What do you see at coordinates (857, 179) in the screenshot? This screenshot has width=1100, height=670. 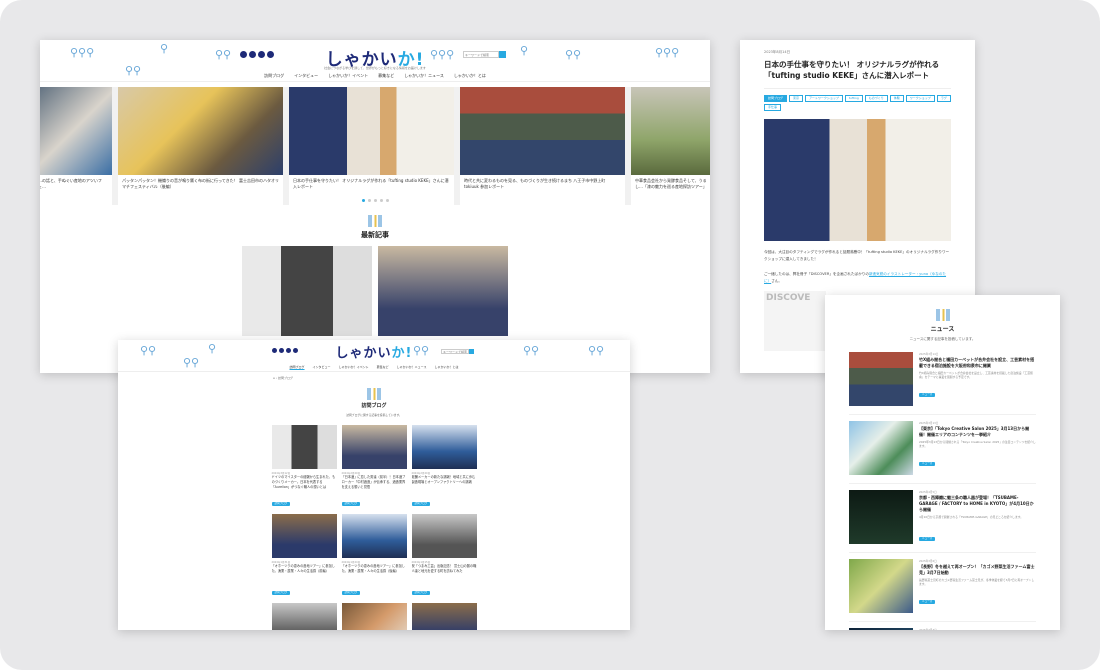 I see `article-hero-image` at bounding box center [857, 179].